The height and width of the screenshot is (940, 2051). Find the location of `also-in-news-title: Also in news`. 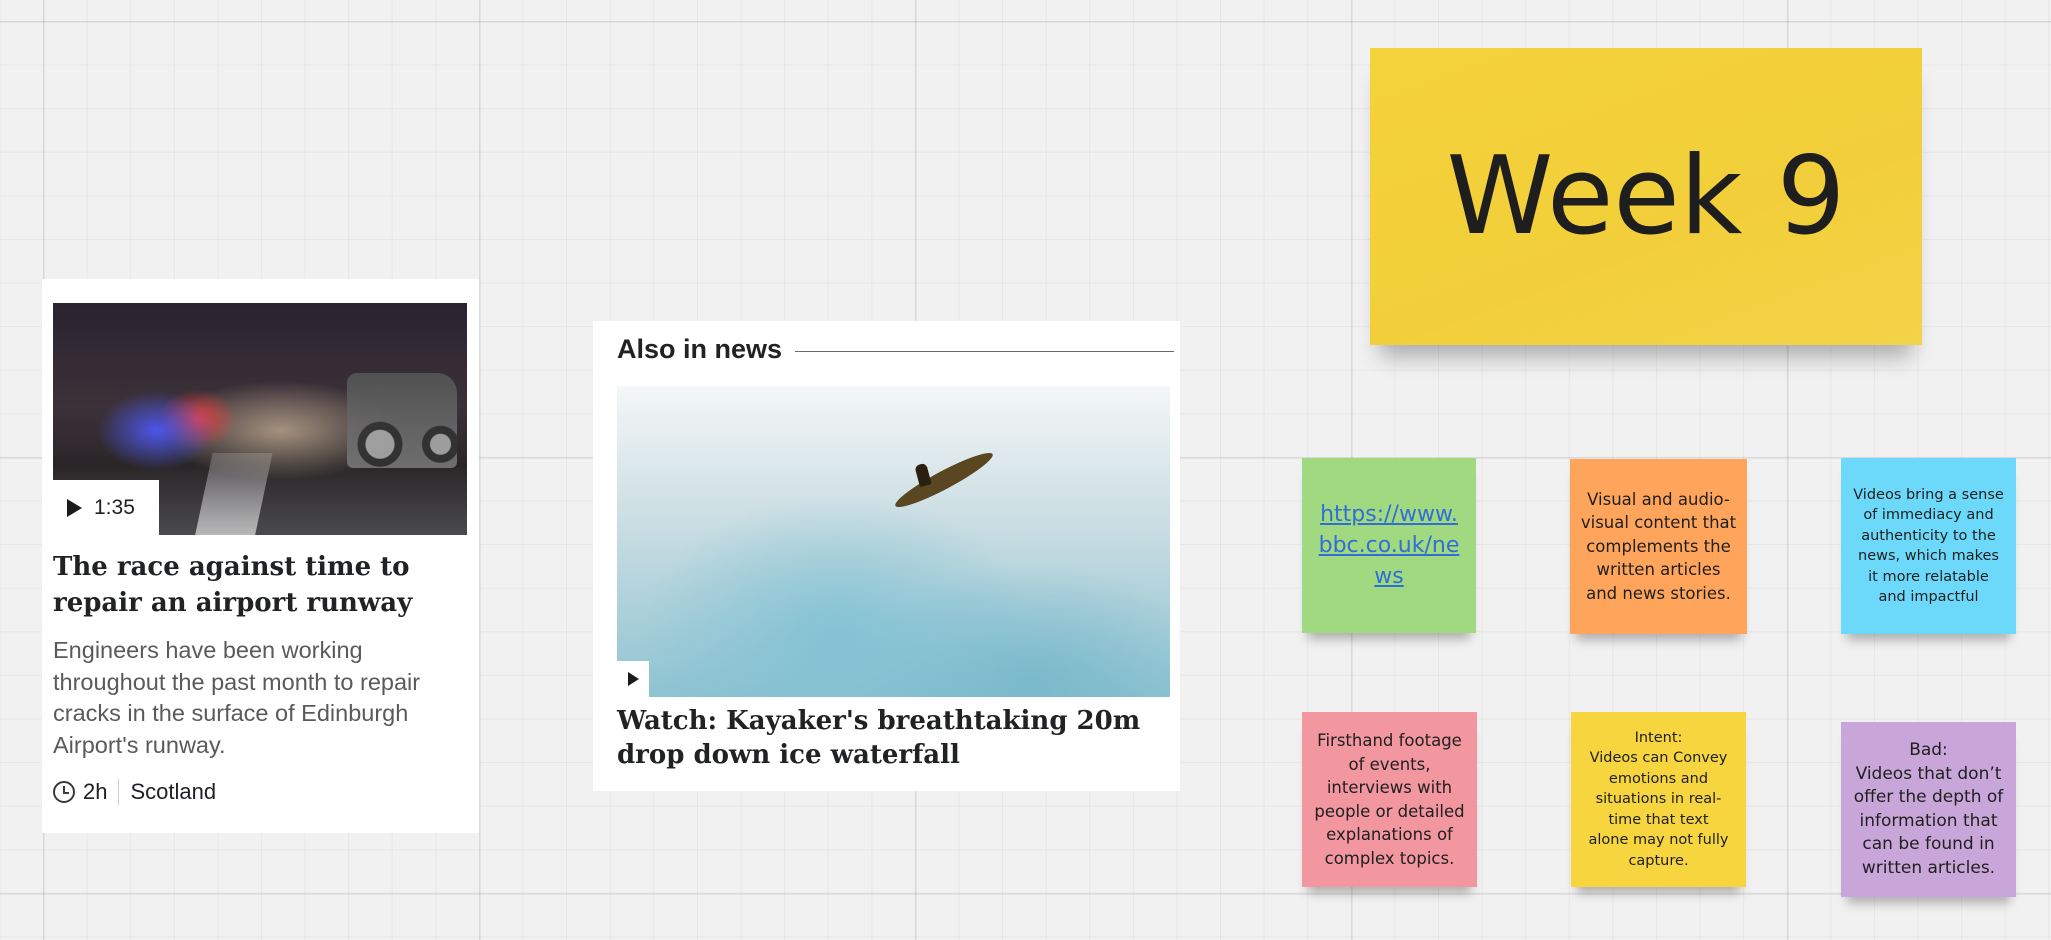

also-in-news-title: Also in news is located at coordinates (700, 349).